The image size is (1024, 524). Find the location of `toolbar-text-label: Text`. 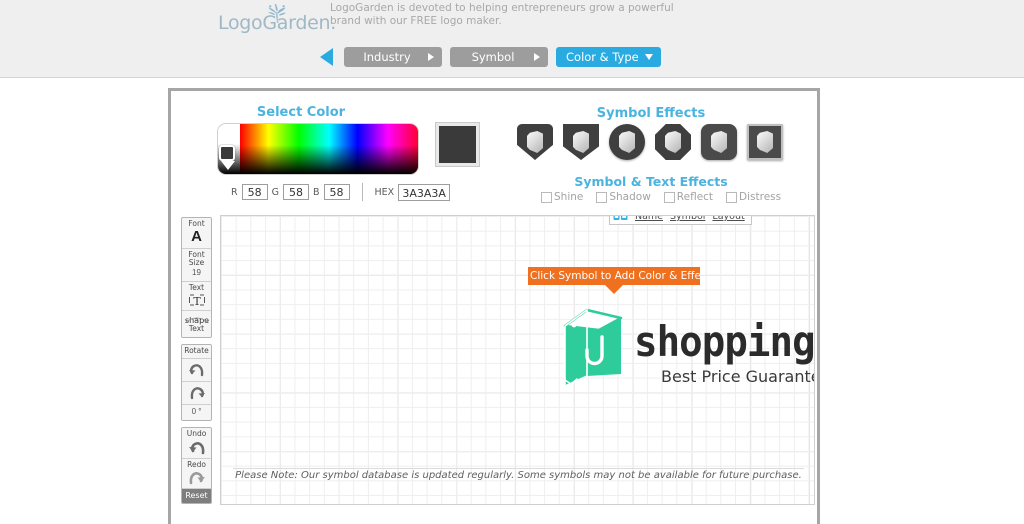

toolbar-text-label: Text is located at coordinates (196, 287).